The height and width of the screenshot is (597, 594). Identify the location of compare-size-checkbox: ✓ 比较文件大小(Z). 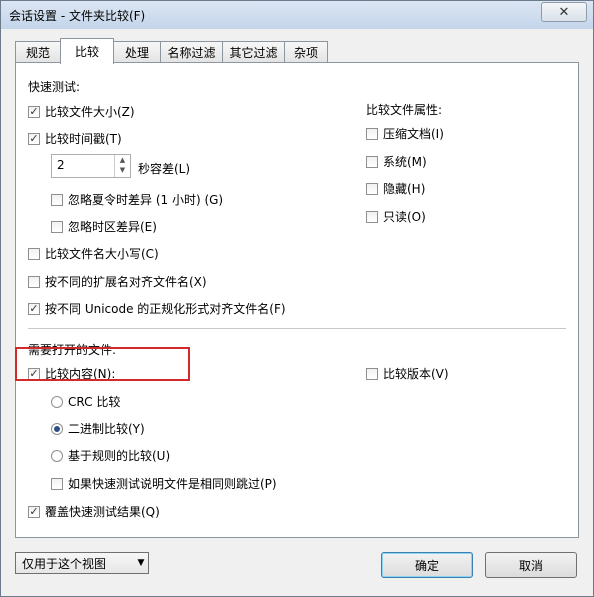
(81, 111).